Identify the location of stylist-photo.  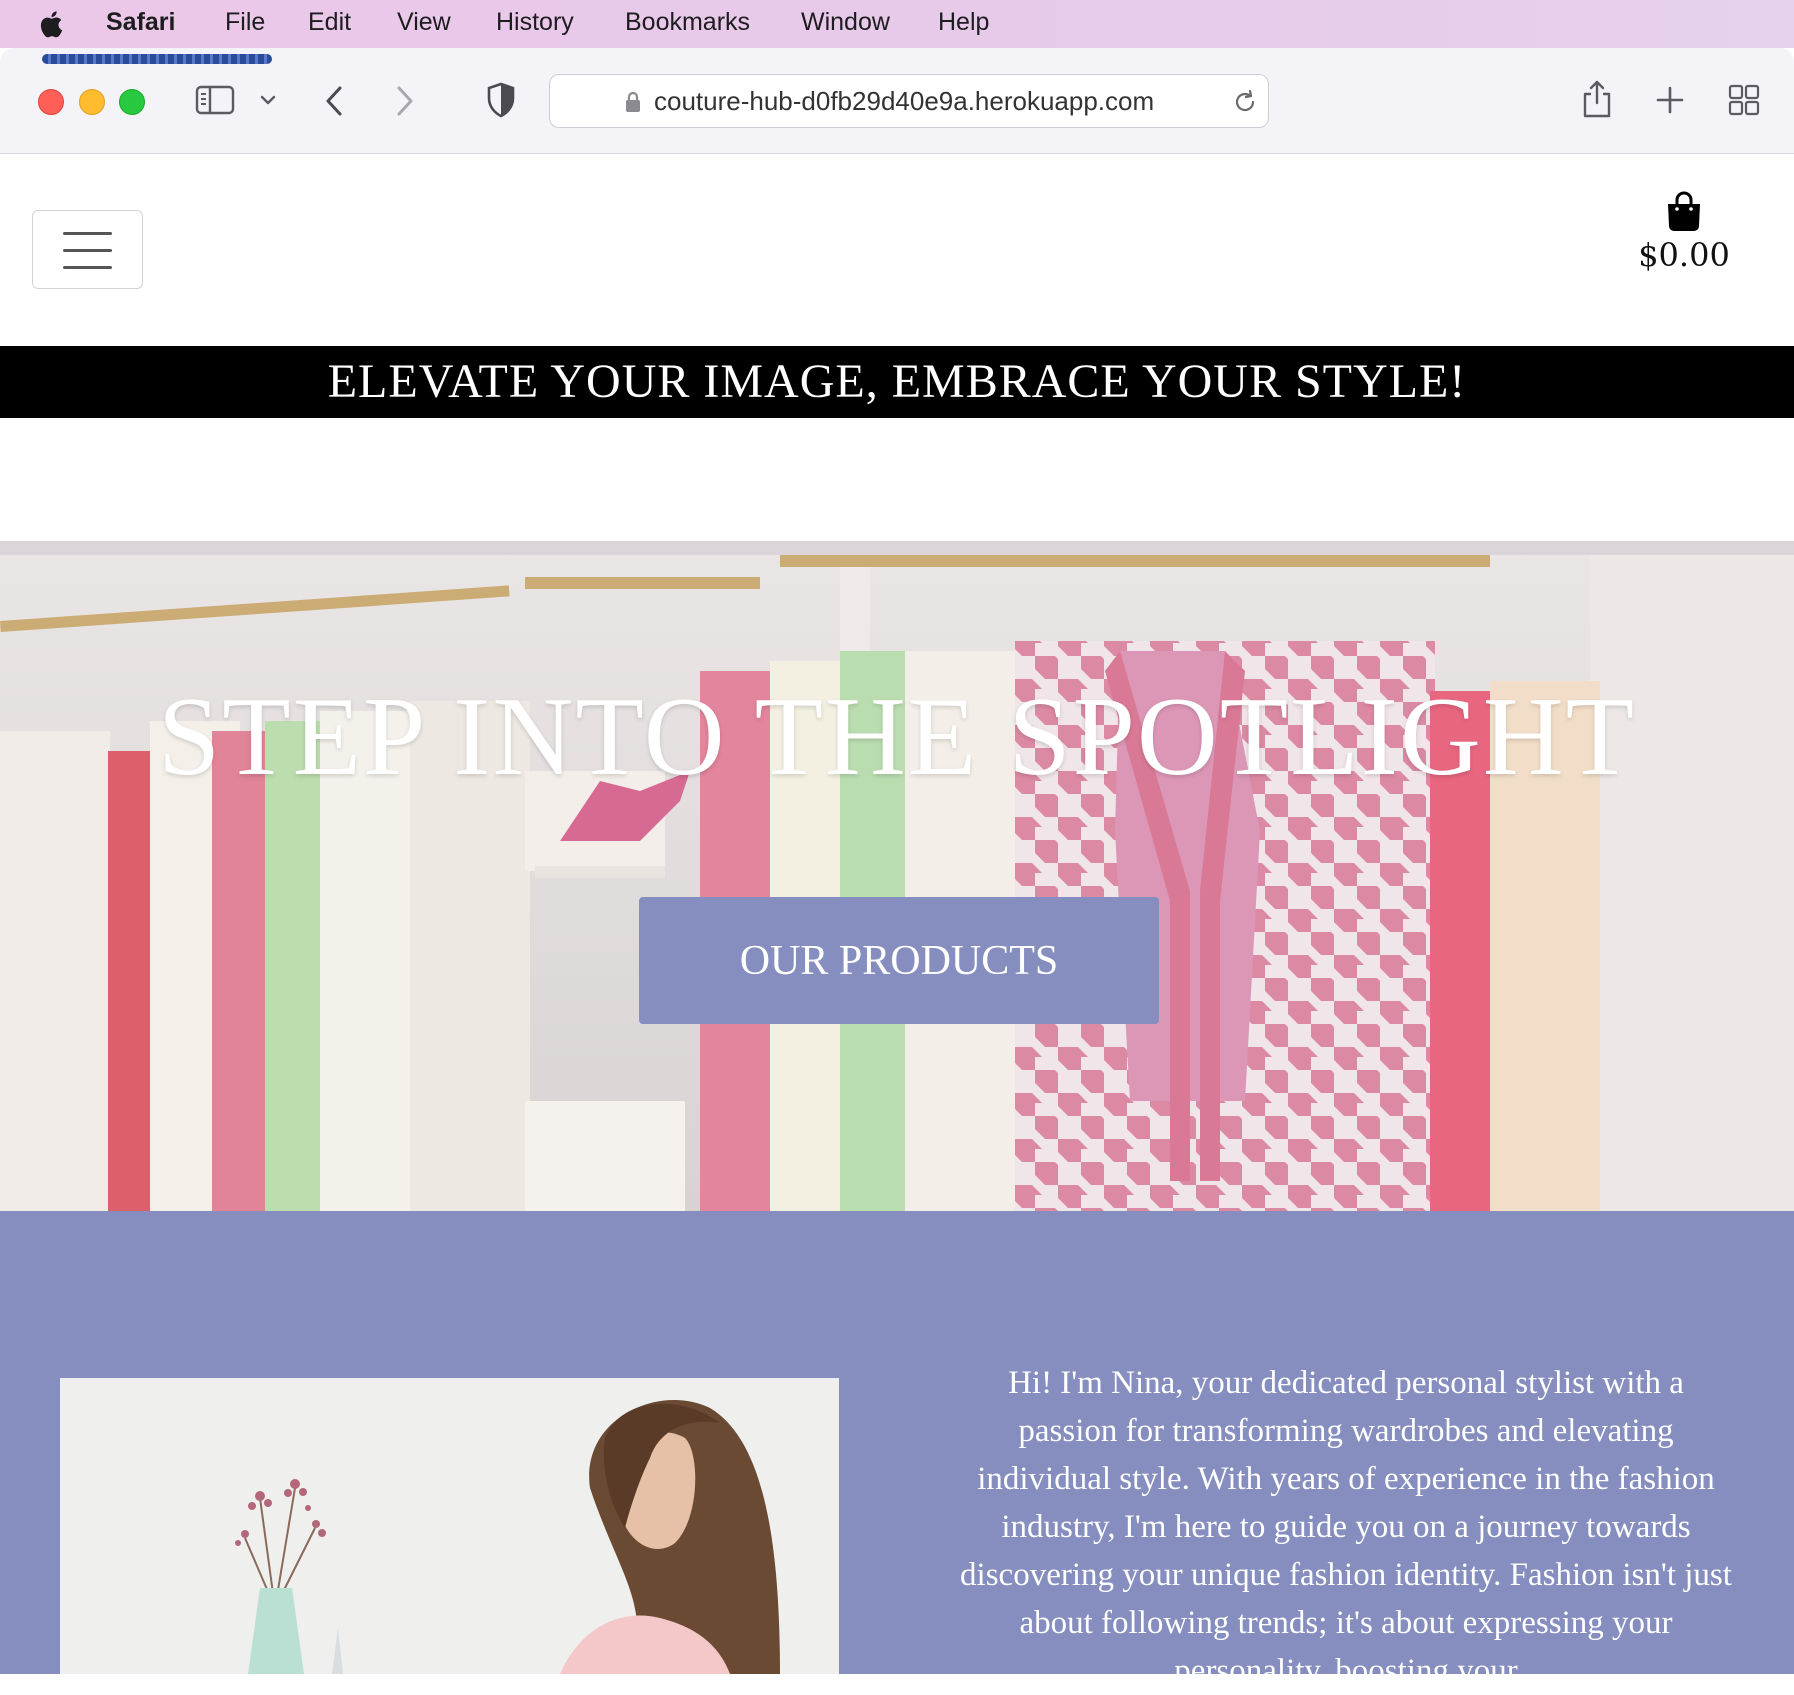
(449, 1526).